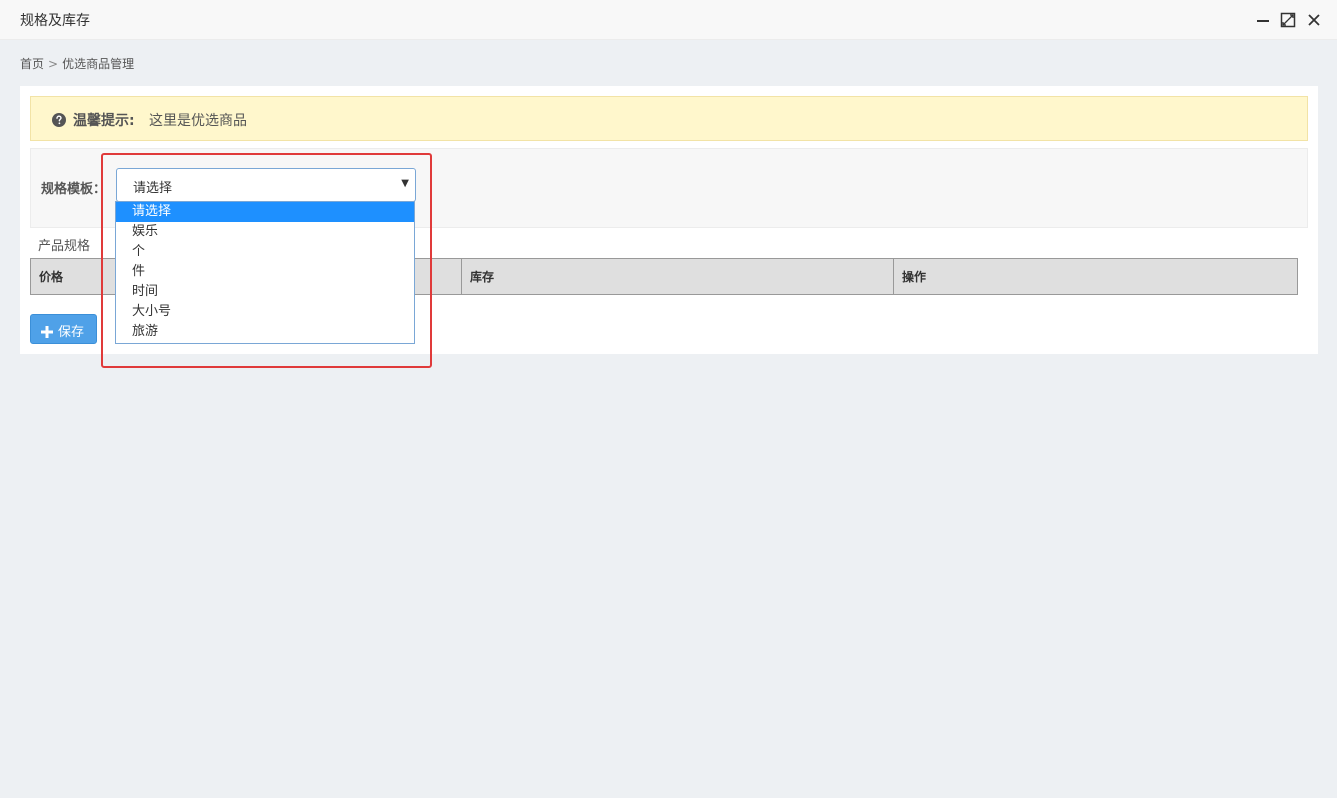 This screenshot has height=798, width=1337. I want to click on dropdown-option-entertainment: 娱乐, so click(265, 232).